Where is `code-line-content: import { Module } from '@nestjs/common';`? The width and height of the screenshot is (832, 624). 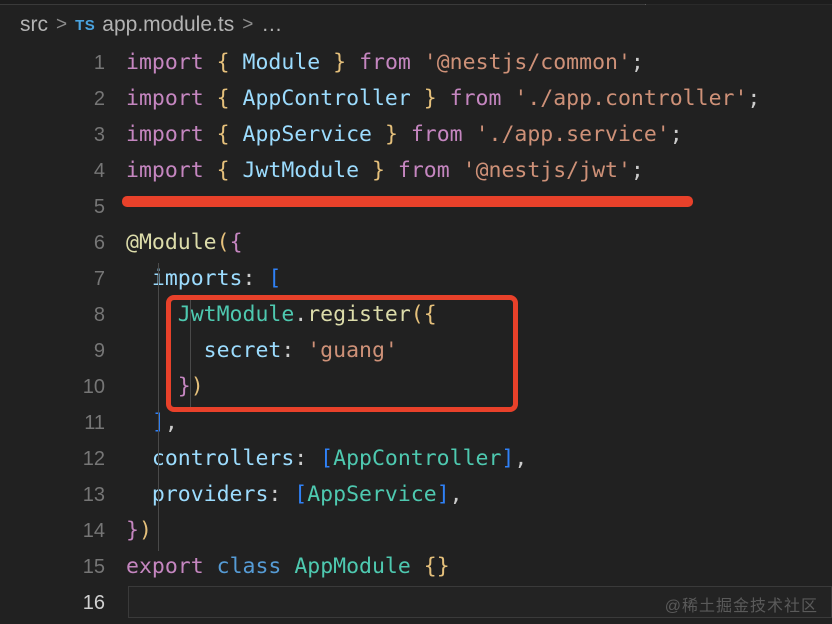
code-line-content: import { Module } from '@nestjs/common'; is located at coordinates (385, 63).